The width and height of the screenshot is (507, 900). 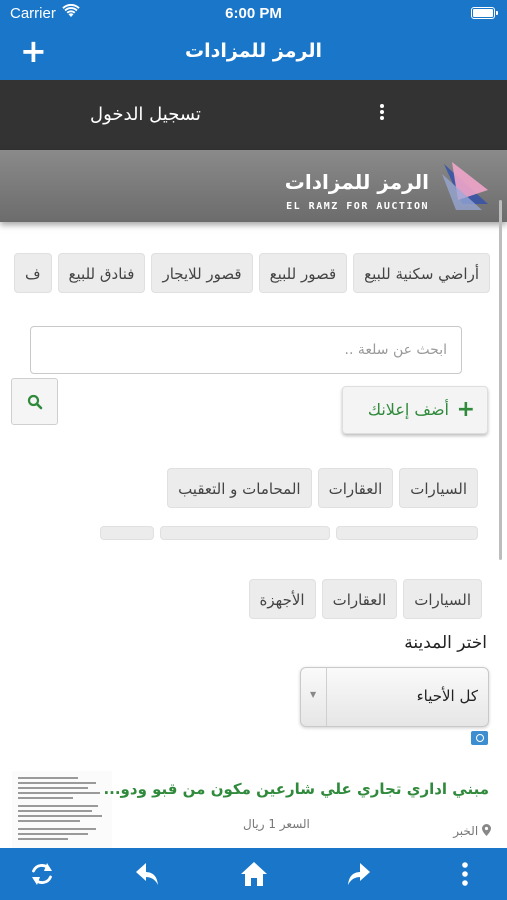 I want to click on logo-english-text: EL RAMZ FOR AUCTION, so click(x=357, y=206).